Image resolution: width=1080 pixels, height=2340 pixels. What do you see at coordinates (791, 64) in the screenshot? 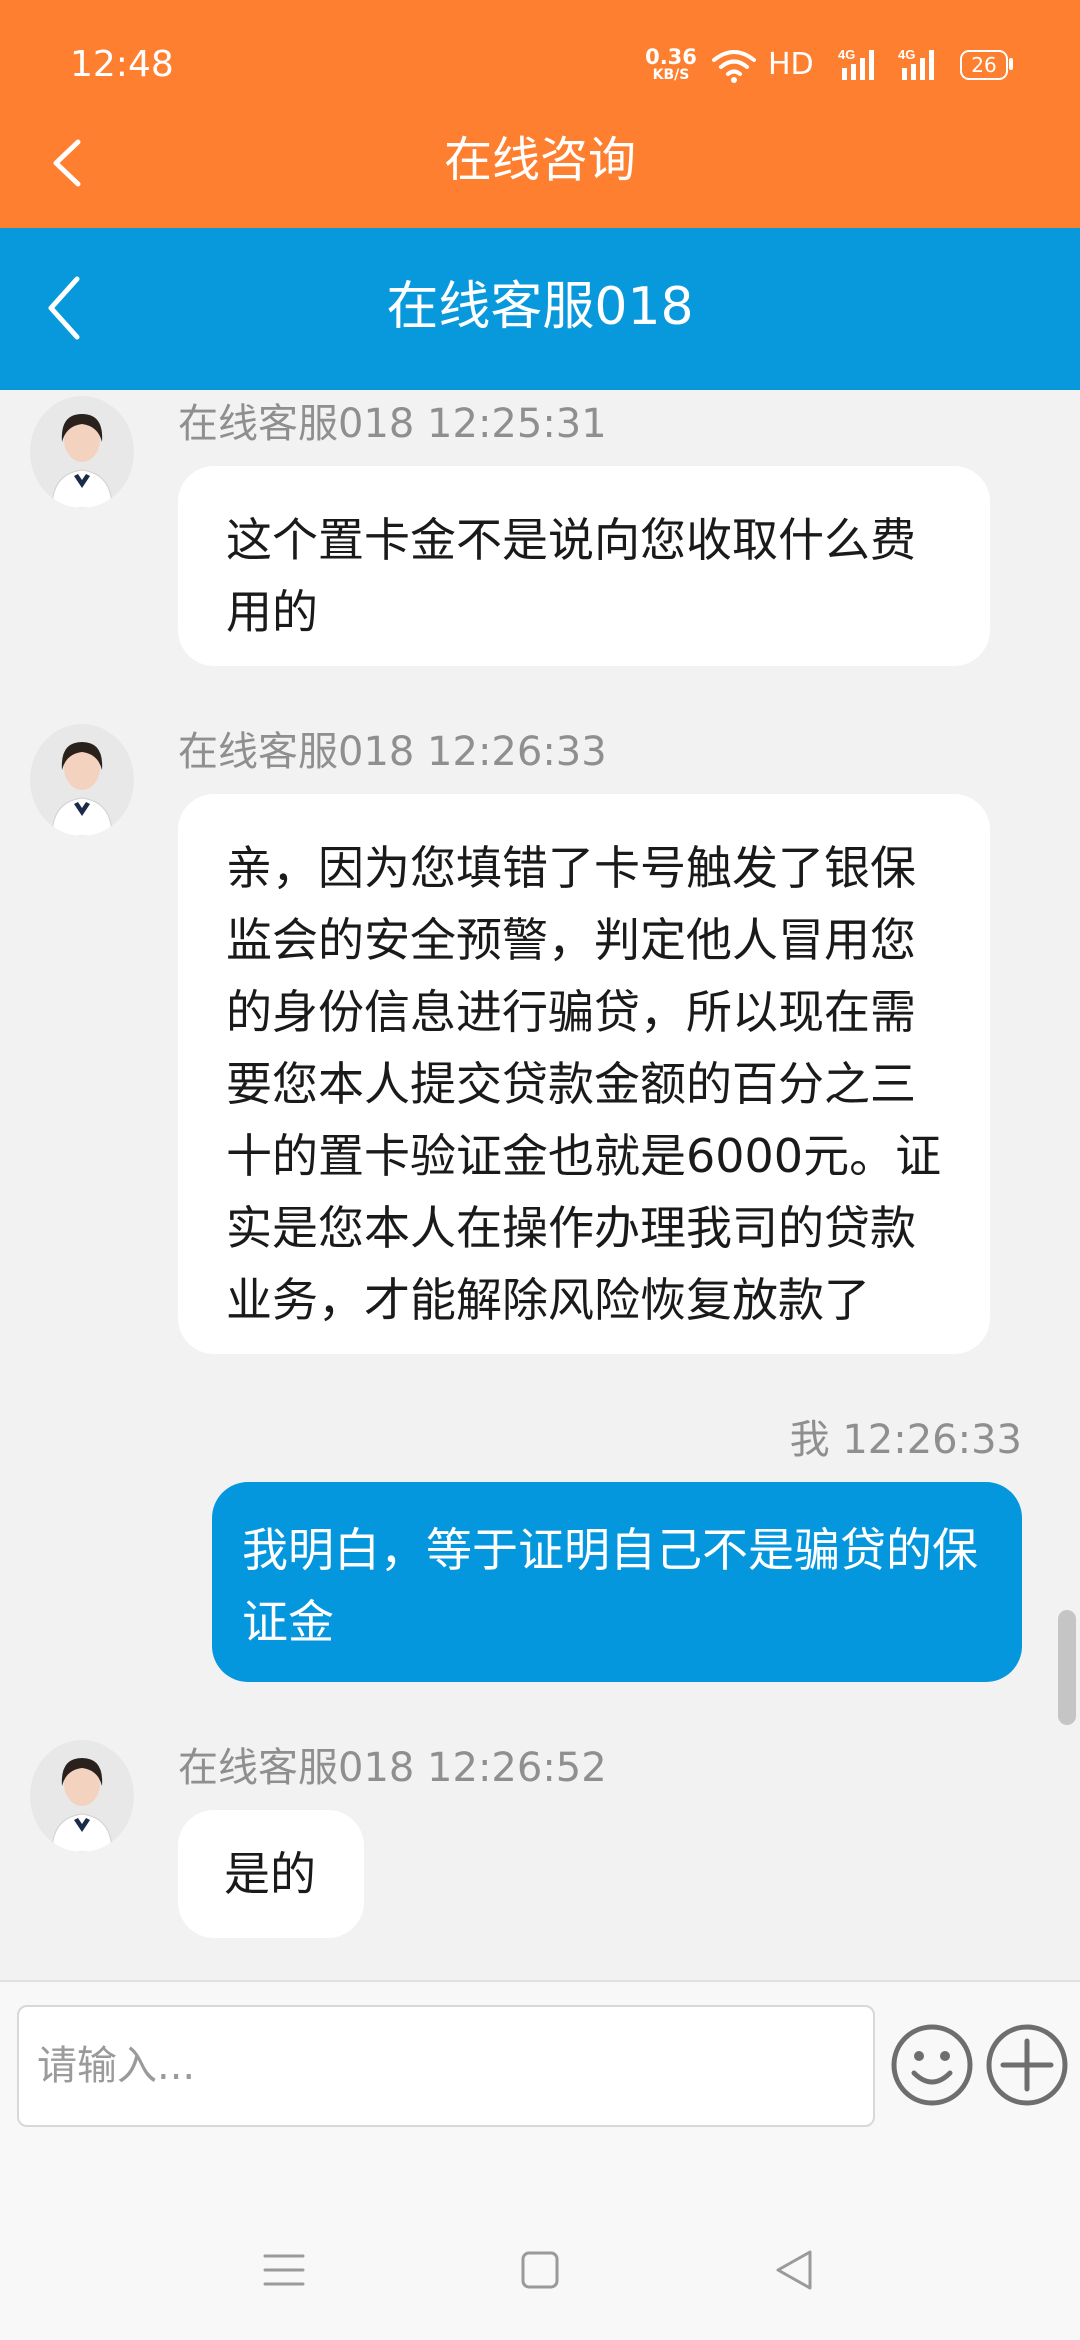
I see `hd-indicator: HD` at bounding box center [791, 64].